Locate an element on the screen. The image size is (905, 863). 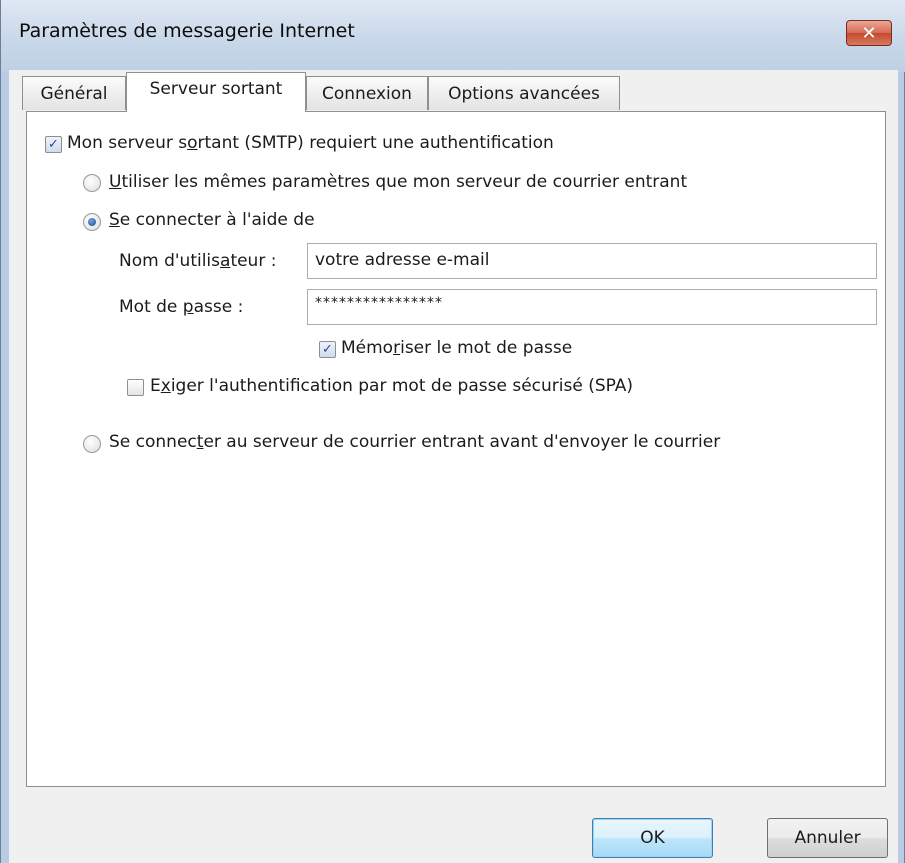
tab-connexion-label: Connexion is located at coordinates (367, 93).